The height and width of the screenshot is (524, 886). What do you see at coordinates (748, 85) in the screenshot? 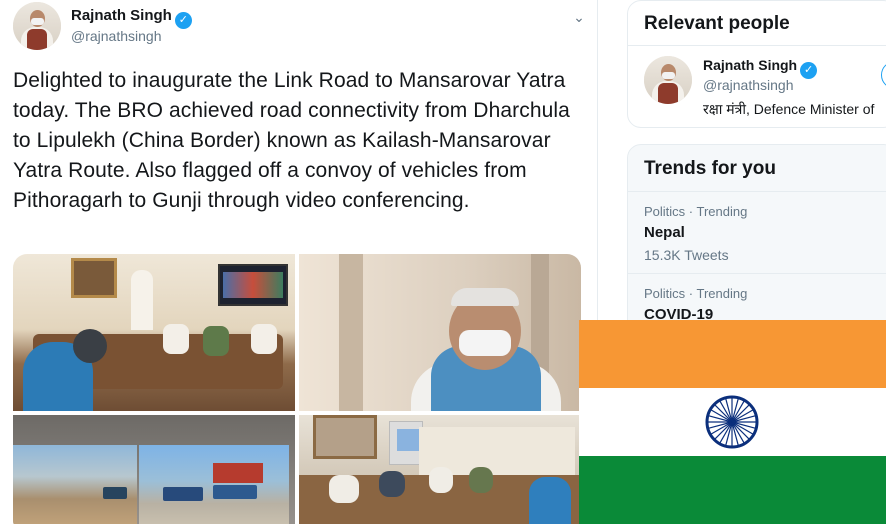
I see `relevant-person-handle: @rajnathsingh` at bounding box center [748, 85].